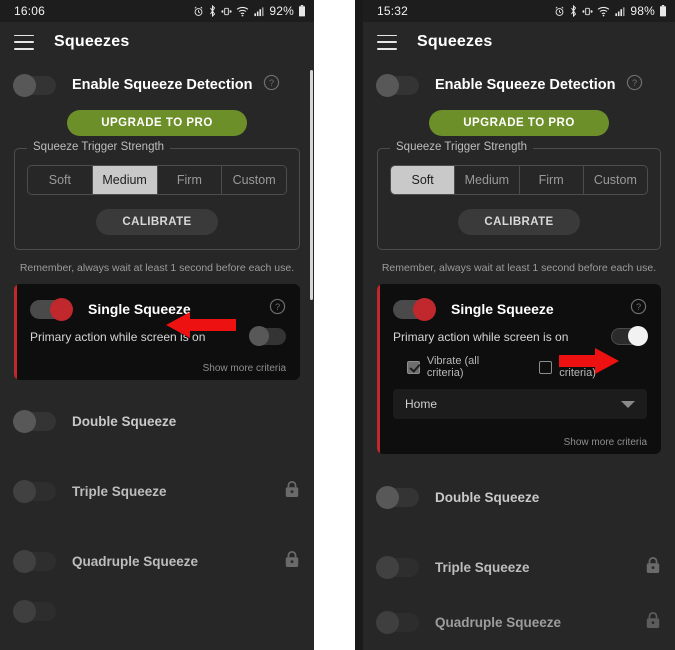  I want to click on calibrate-wrap: CALIBRATE, so click(519, 222).